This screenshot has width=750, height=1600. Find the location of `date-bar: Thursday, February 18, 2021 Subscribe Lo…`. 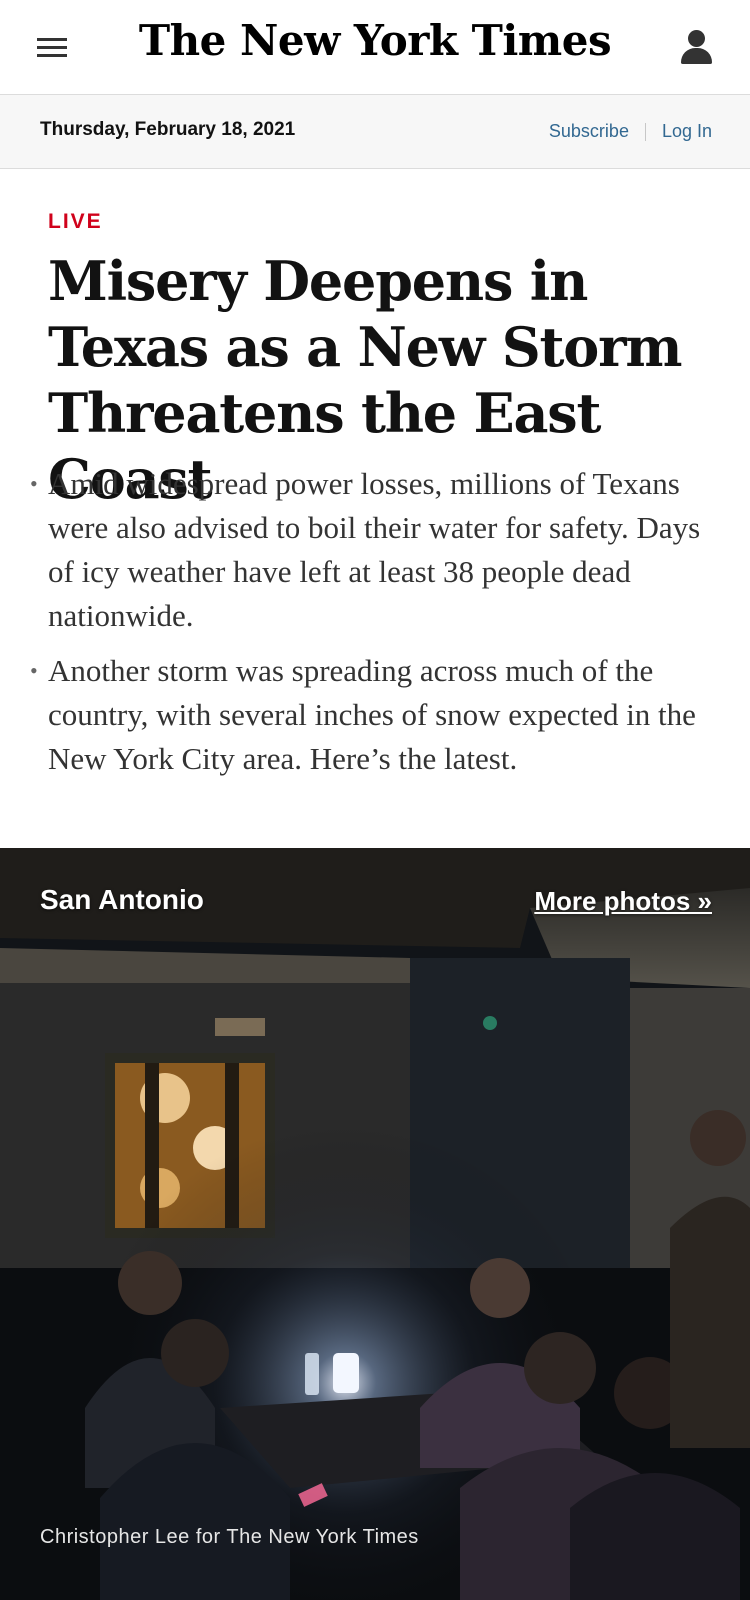

date-bar: Thursday, February 18, 2021 Subscribe Lo… is located at coordinates (375, 132).